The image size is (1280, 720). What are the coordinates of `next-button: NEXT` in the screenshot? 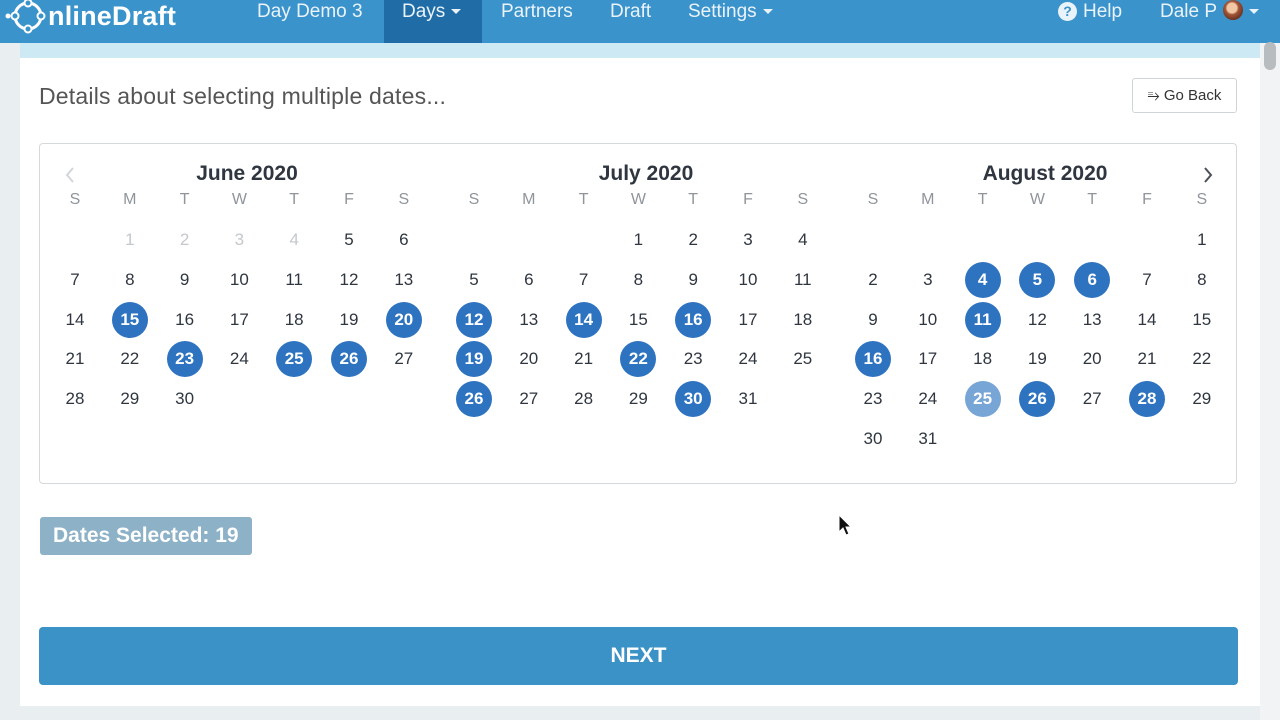 It's located at (638, 656).